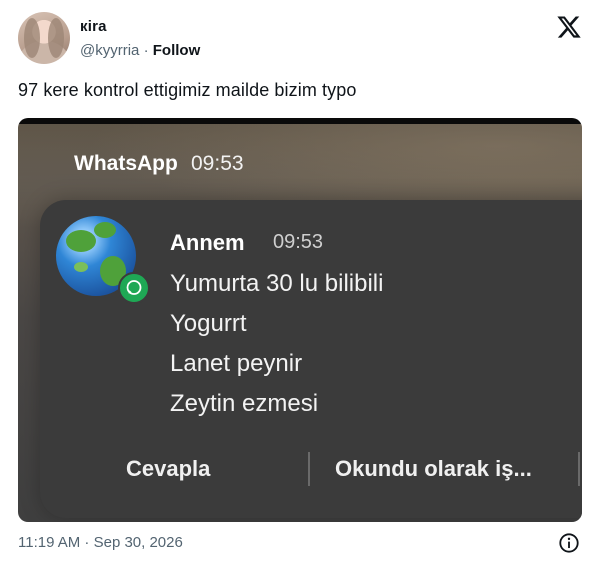  What do you see at coordinates (236, 363) in the screenshot?
I see `message-line: Lanet peynir` at bounding box center [236, 363].